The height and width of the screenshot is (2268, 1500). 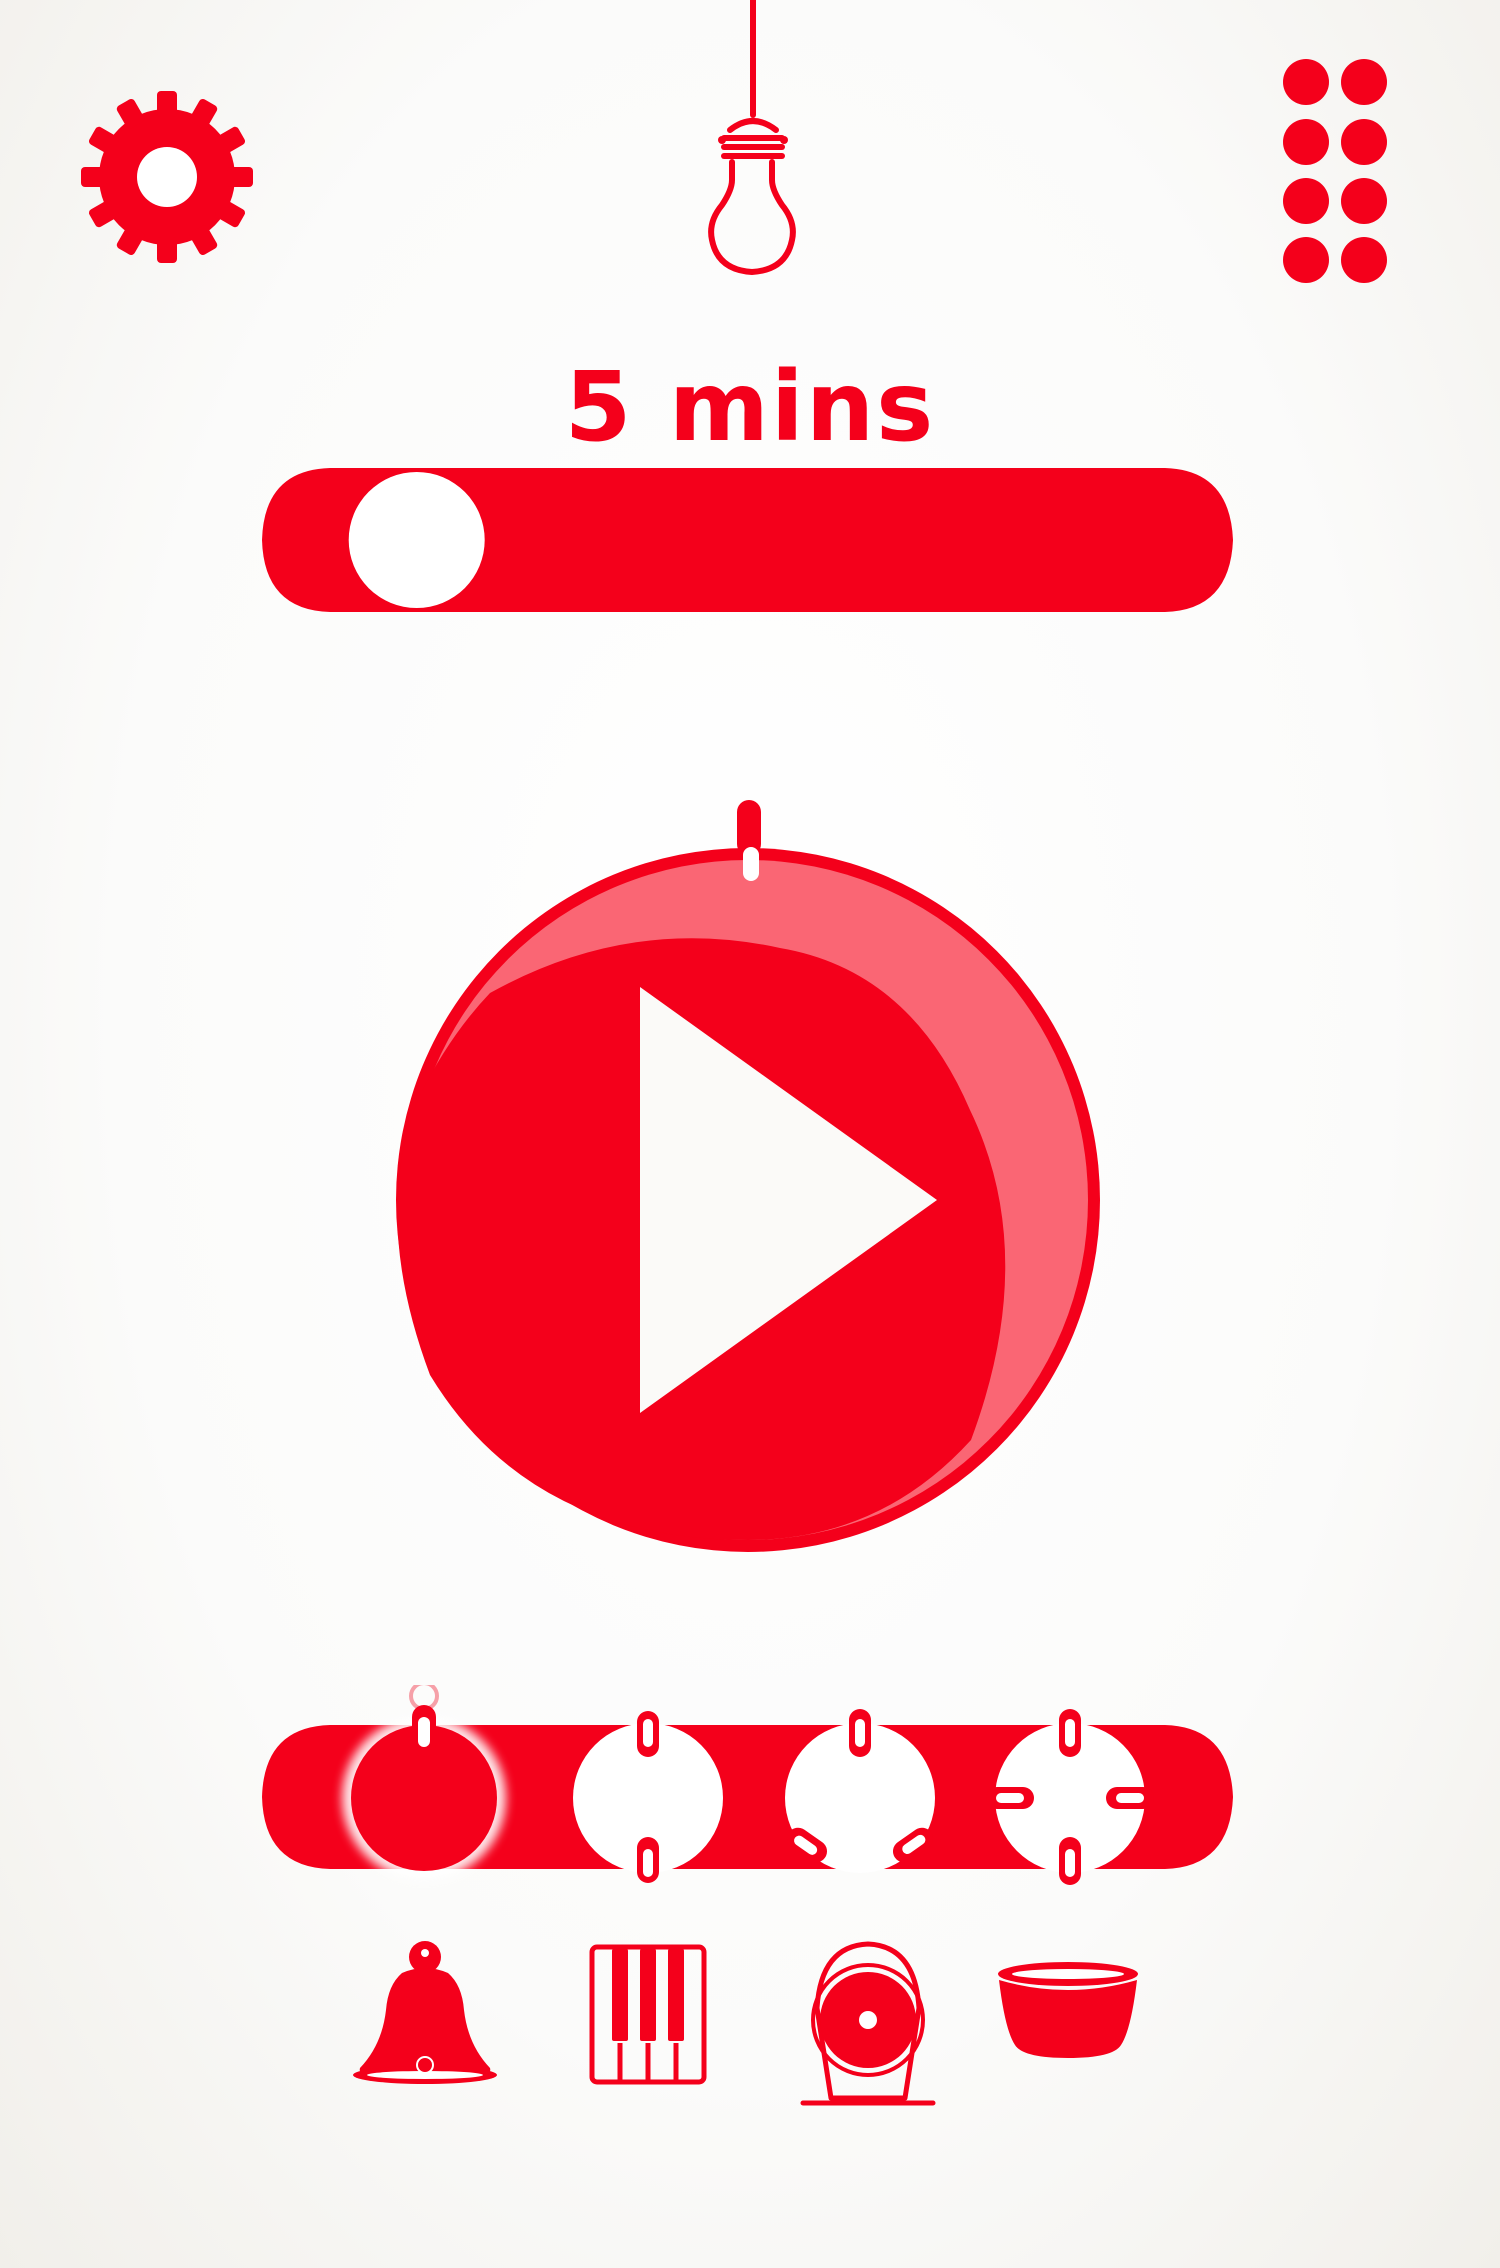 I want to click on light-toggle-button, so click(x=752, y=142).